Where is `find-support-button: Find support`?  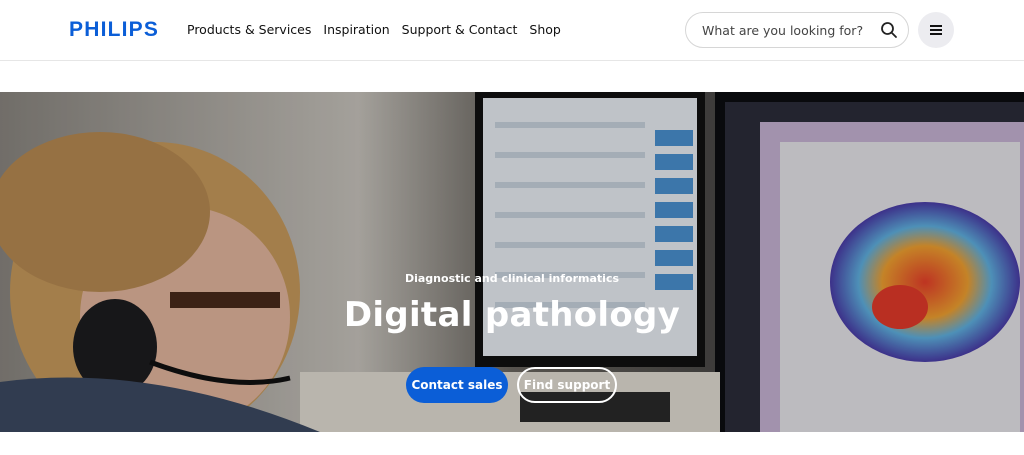 find-support-button: Find support is located at coordinates (567, 385).